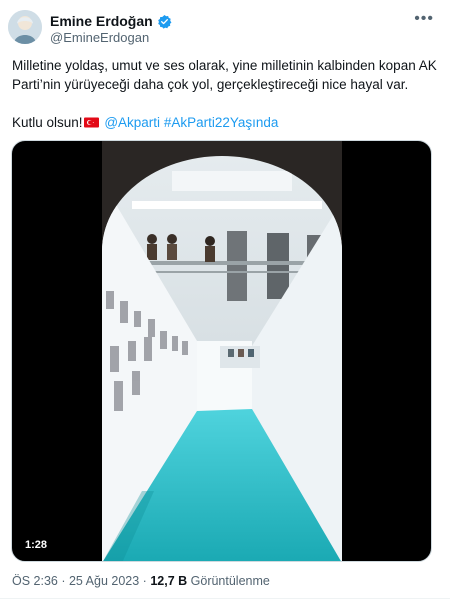 Image resolution: width=450 pixels, height=607 pixels. I want to click on hashtag-link: #AkParti22Yaşında, so click(221, 122).